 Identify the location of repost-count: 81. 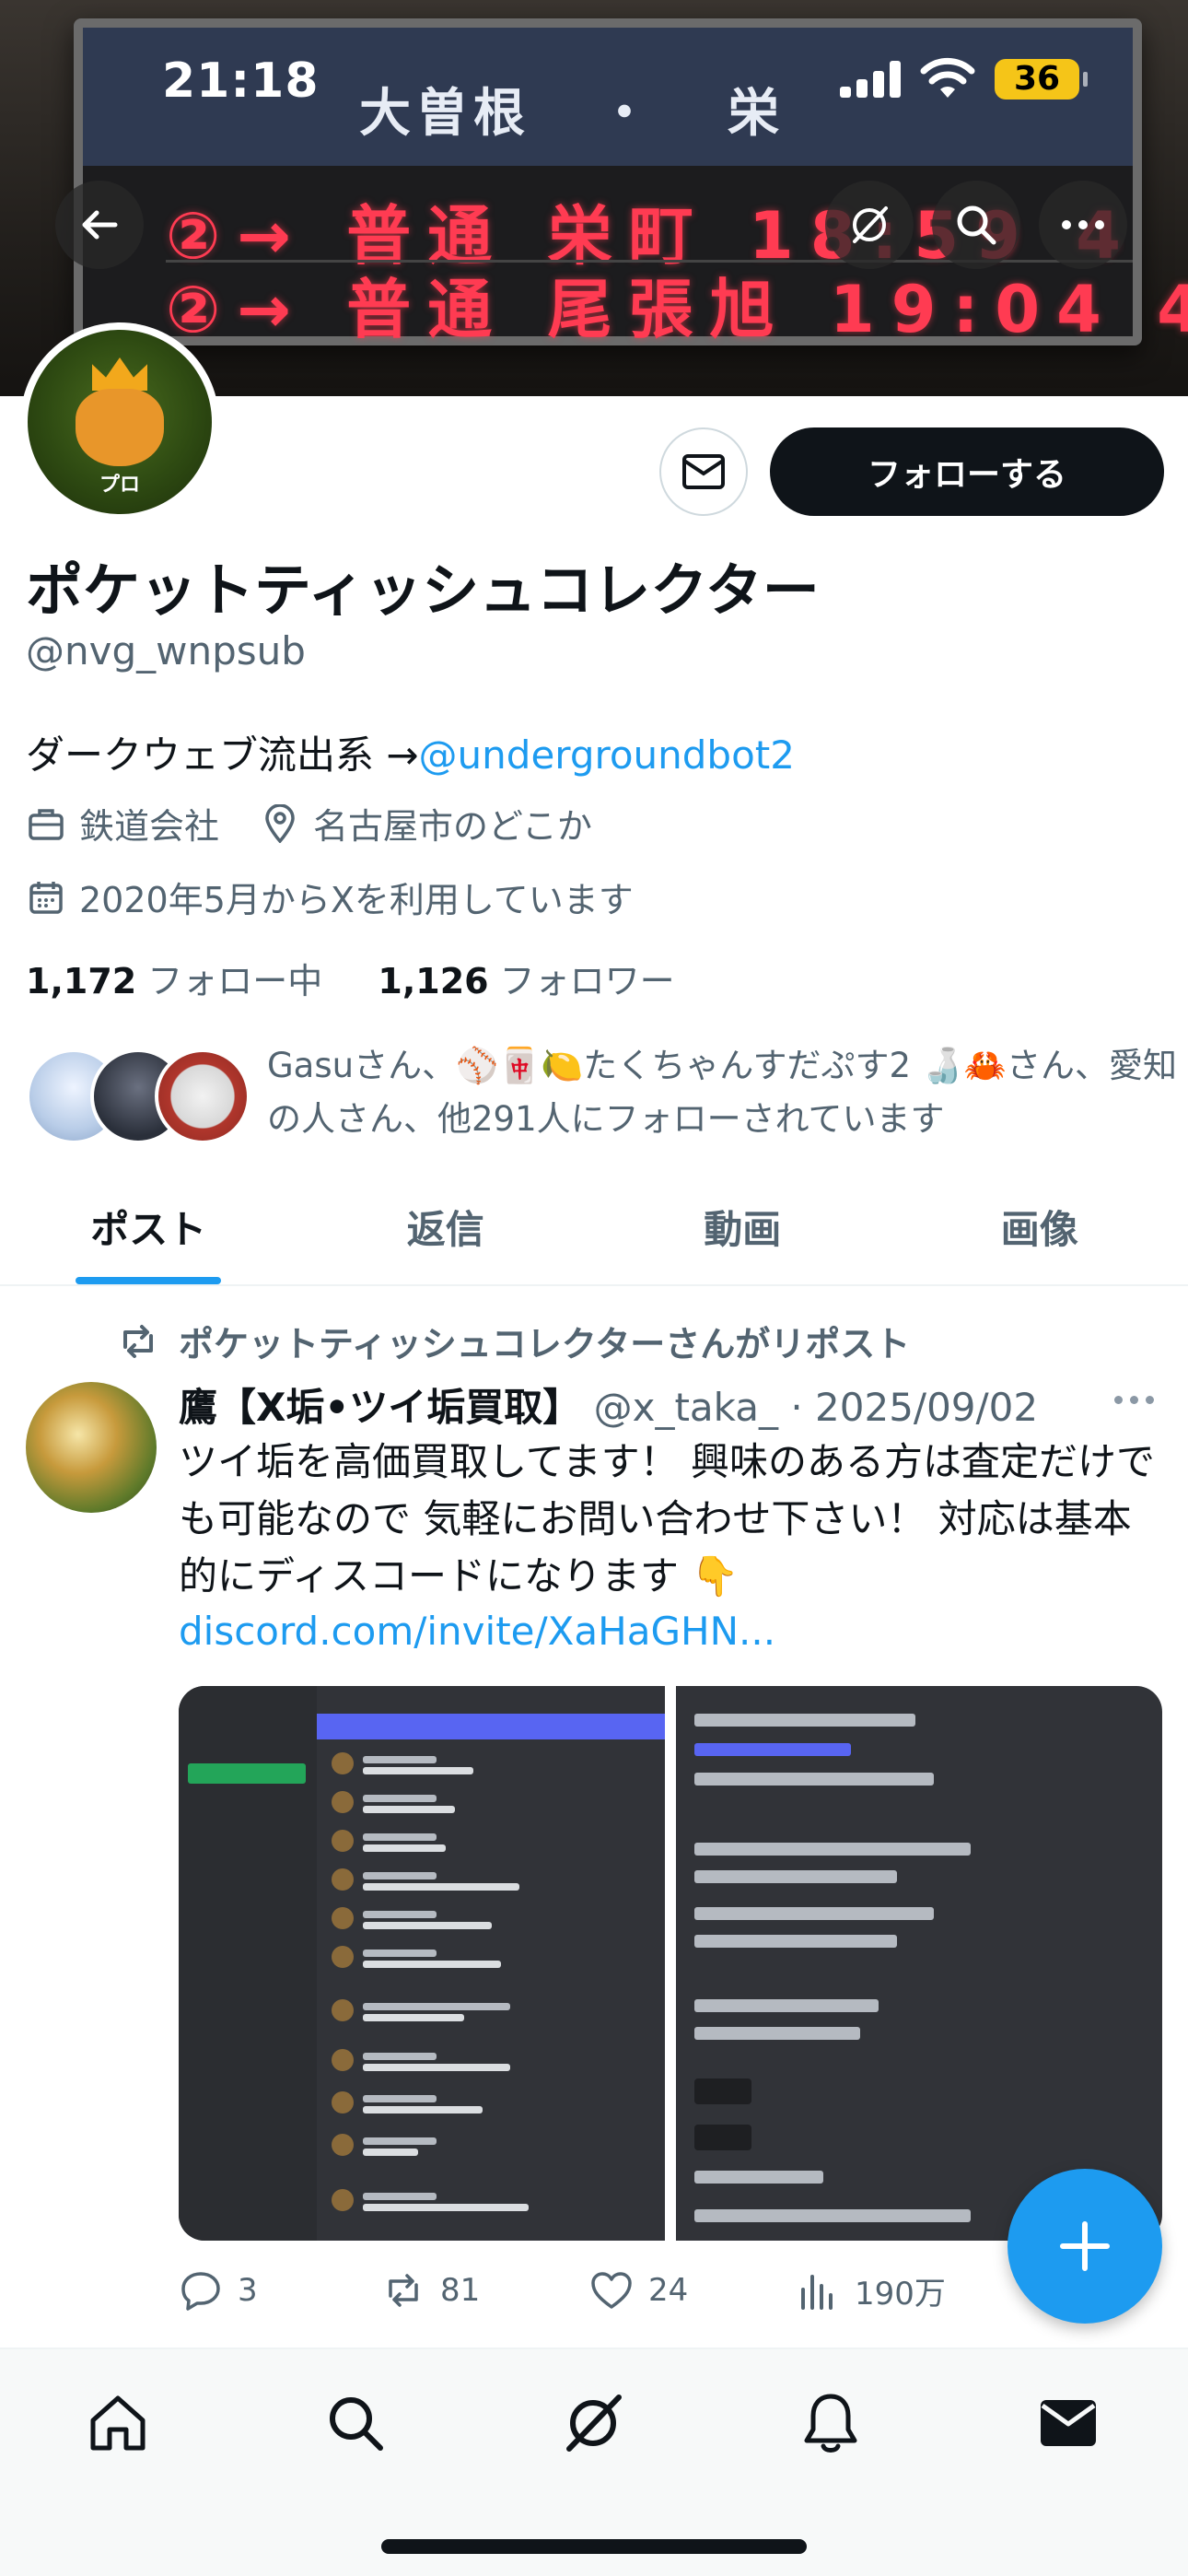
(460, 2290).